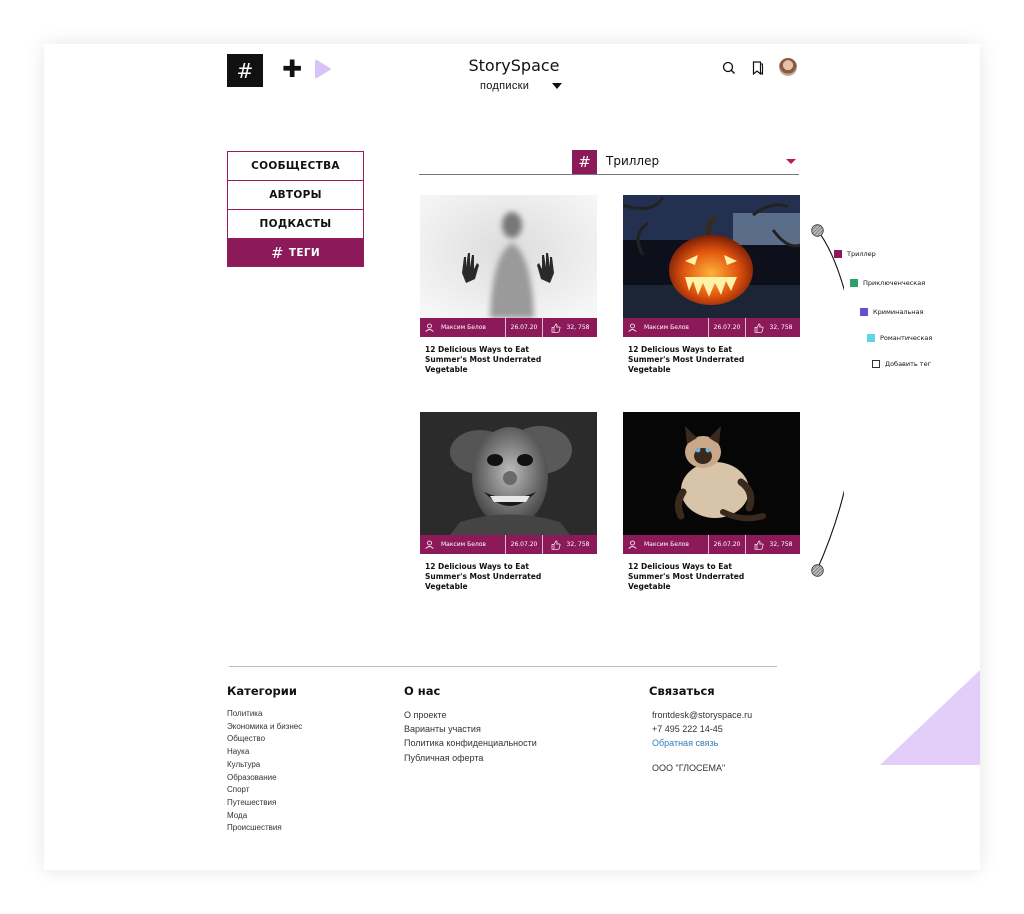 This screenshot has width=1024, height=914. What do you see at coordinates (514, 65) in the screenshot?
I see `brand-title: StorySpace` at bounding box center [514, 65].